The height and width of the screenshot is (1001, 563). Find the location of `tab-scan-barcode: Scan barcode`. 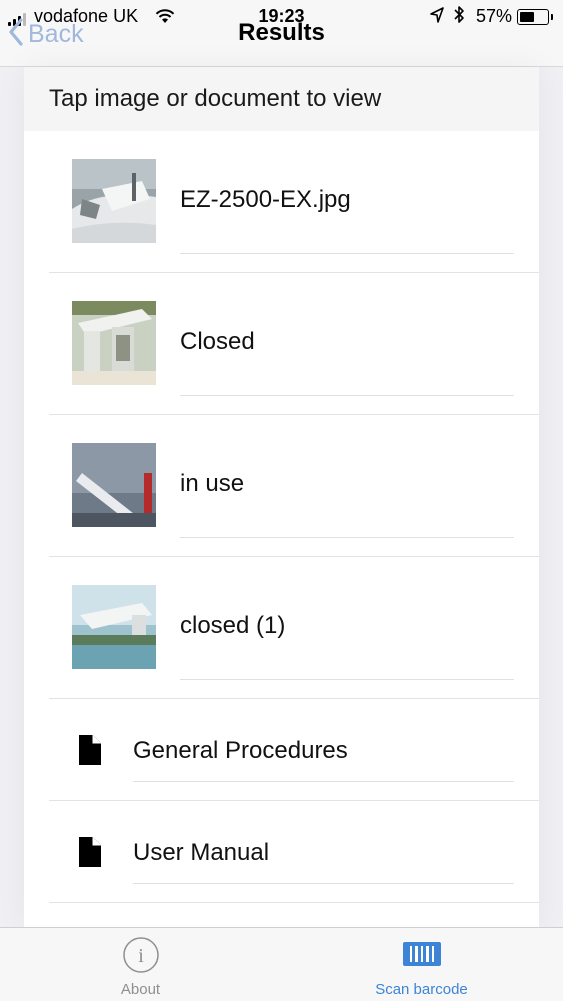

tab-scan-barcode: Scan barcode is located at coordinates (421, 964).